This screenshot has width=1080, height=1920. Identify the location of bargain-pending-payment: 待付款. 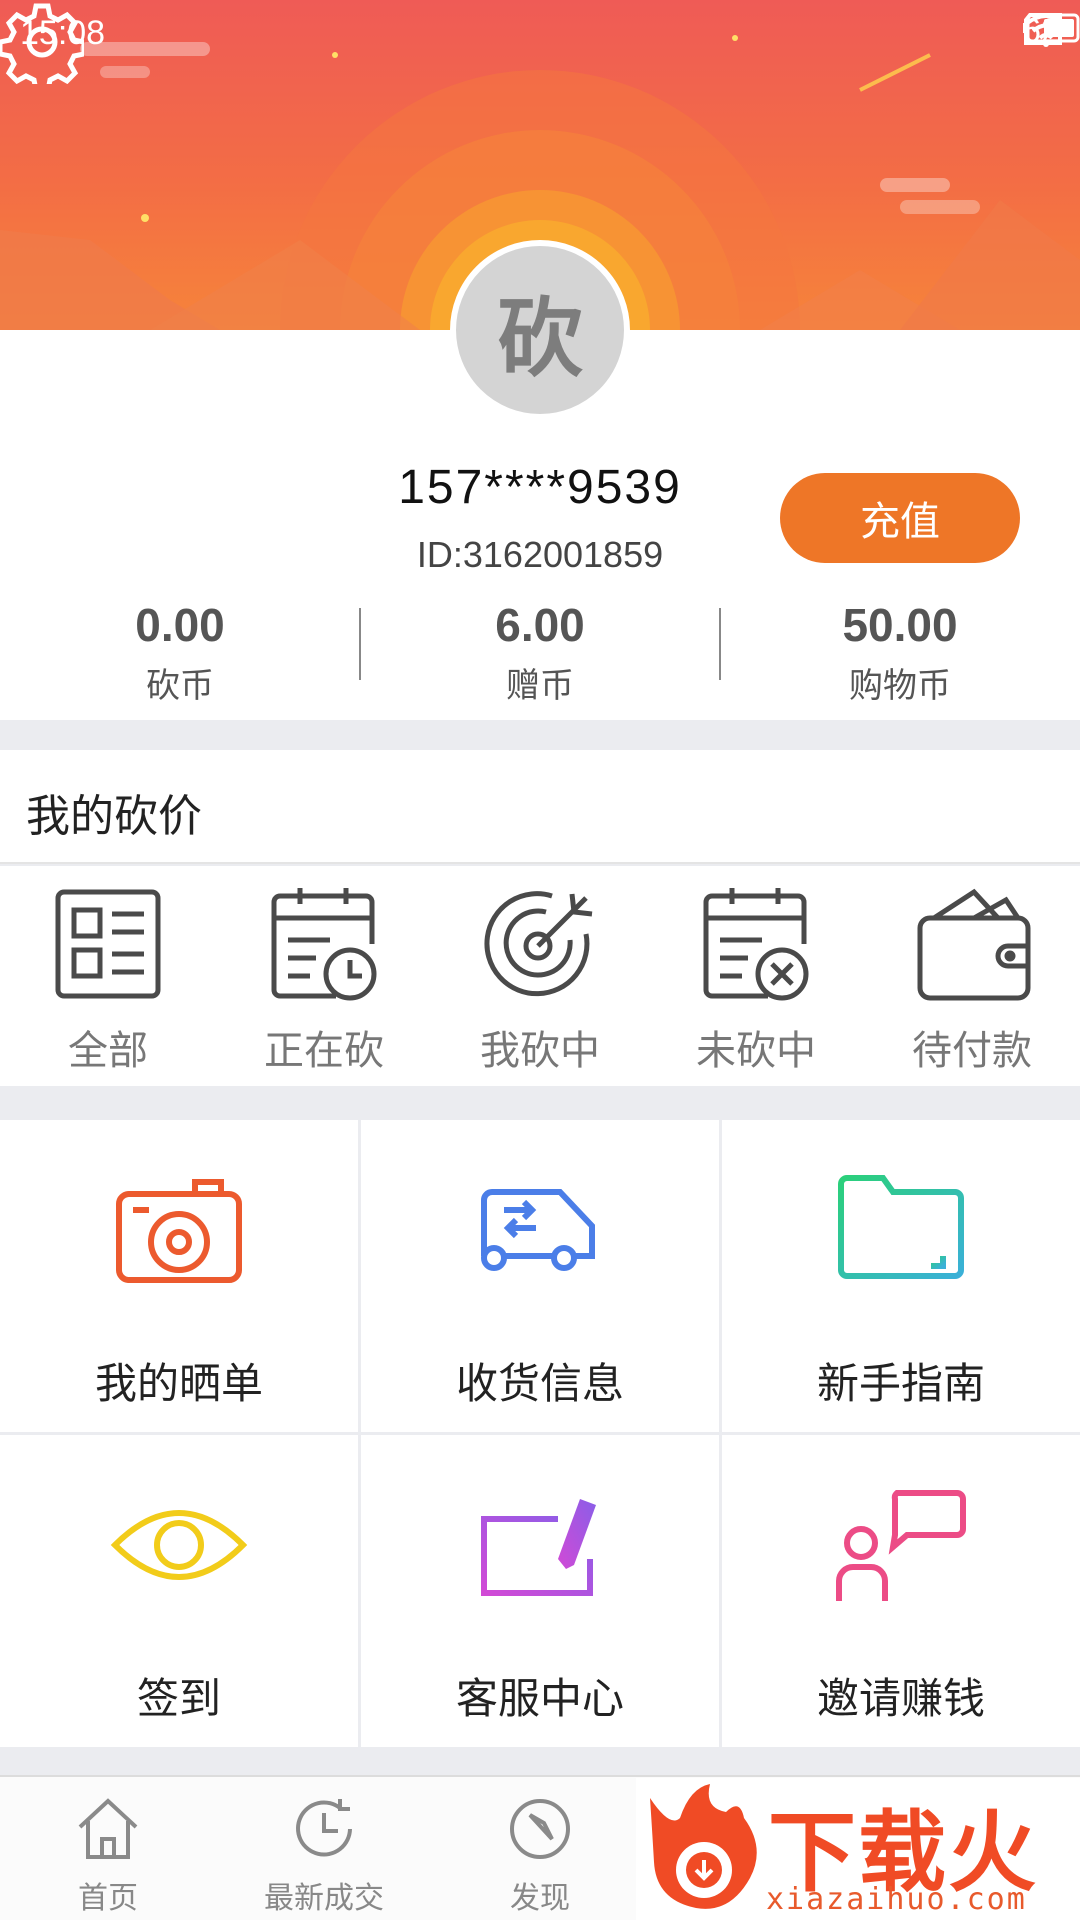
(972, 976).